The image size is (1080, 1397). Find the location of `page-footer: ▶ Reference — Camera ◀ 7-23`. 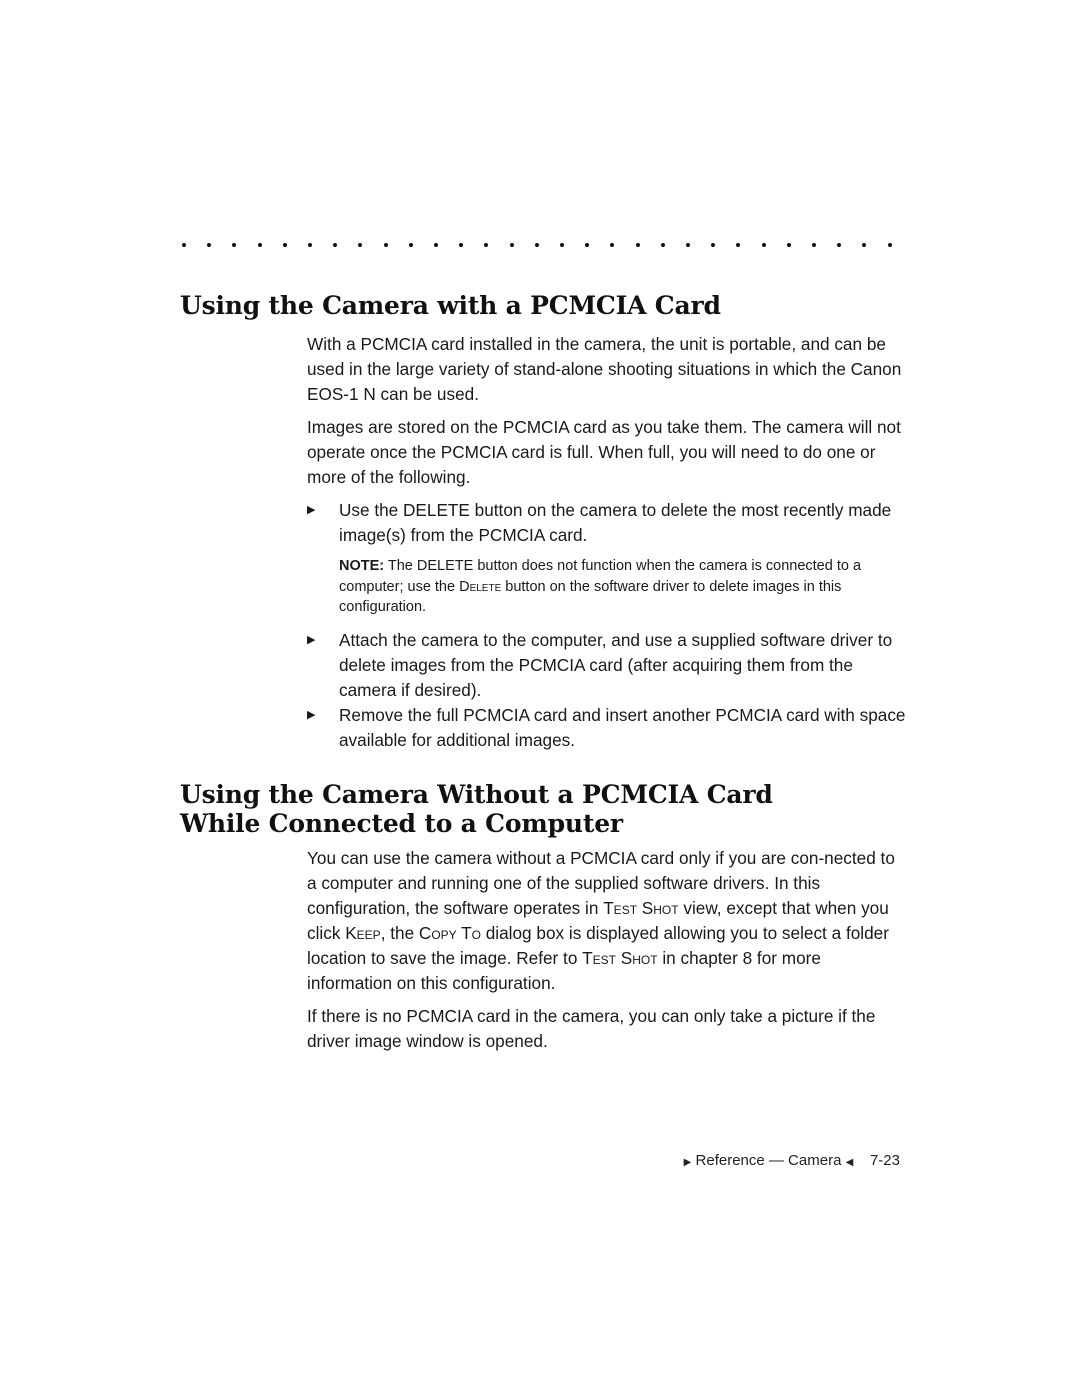

page-footer: ▶ Reference — Camera ◀ 7-23 is located at coordinates (792, 1162).